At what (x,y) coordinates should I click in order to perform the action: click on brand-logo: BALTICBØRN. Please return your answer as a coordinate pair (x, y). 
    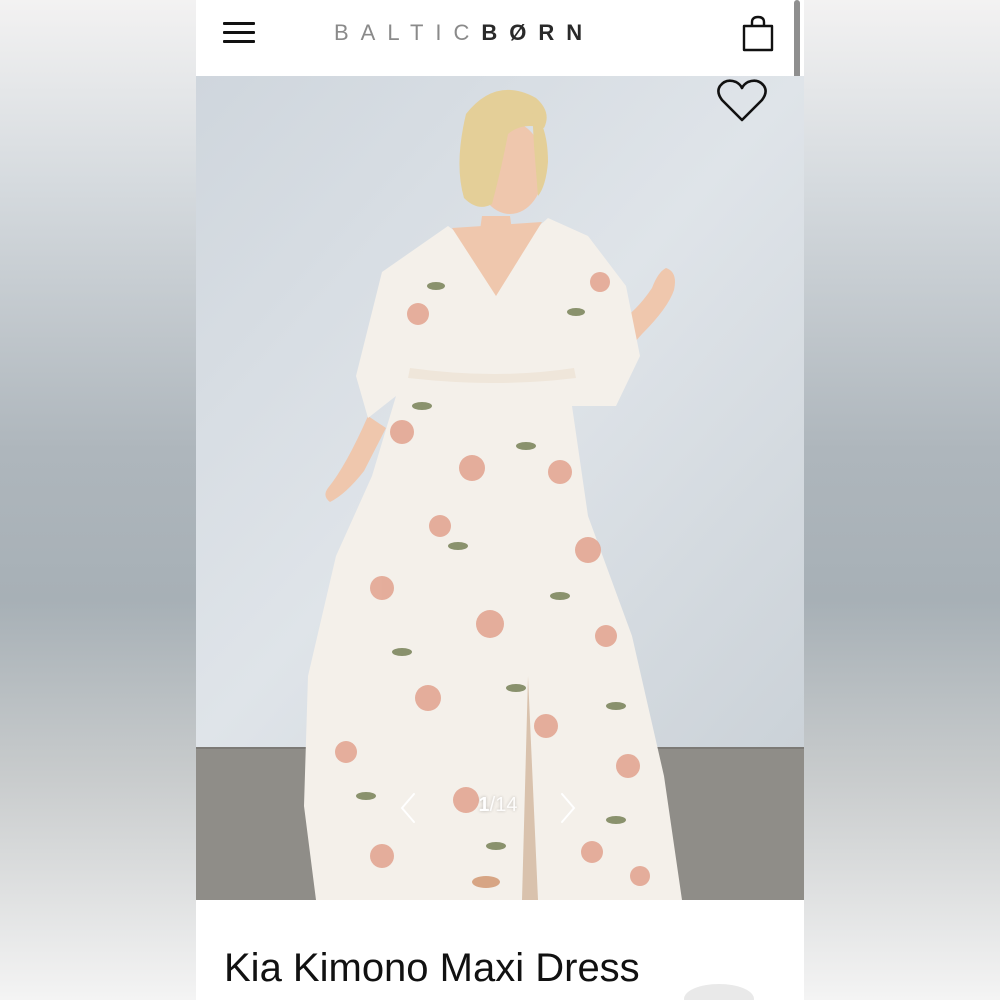
    Looking at the image, I should click on (502, 34).